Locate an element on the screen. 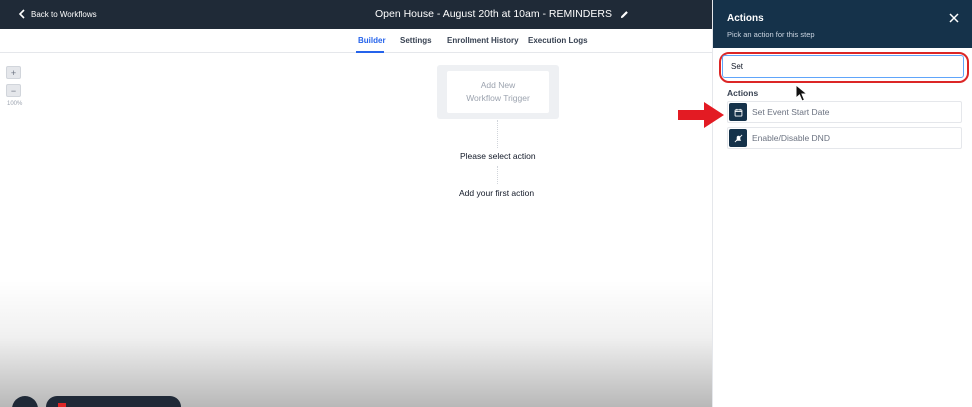  calendar-icon is located at coordinates (738, 112).